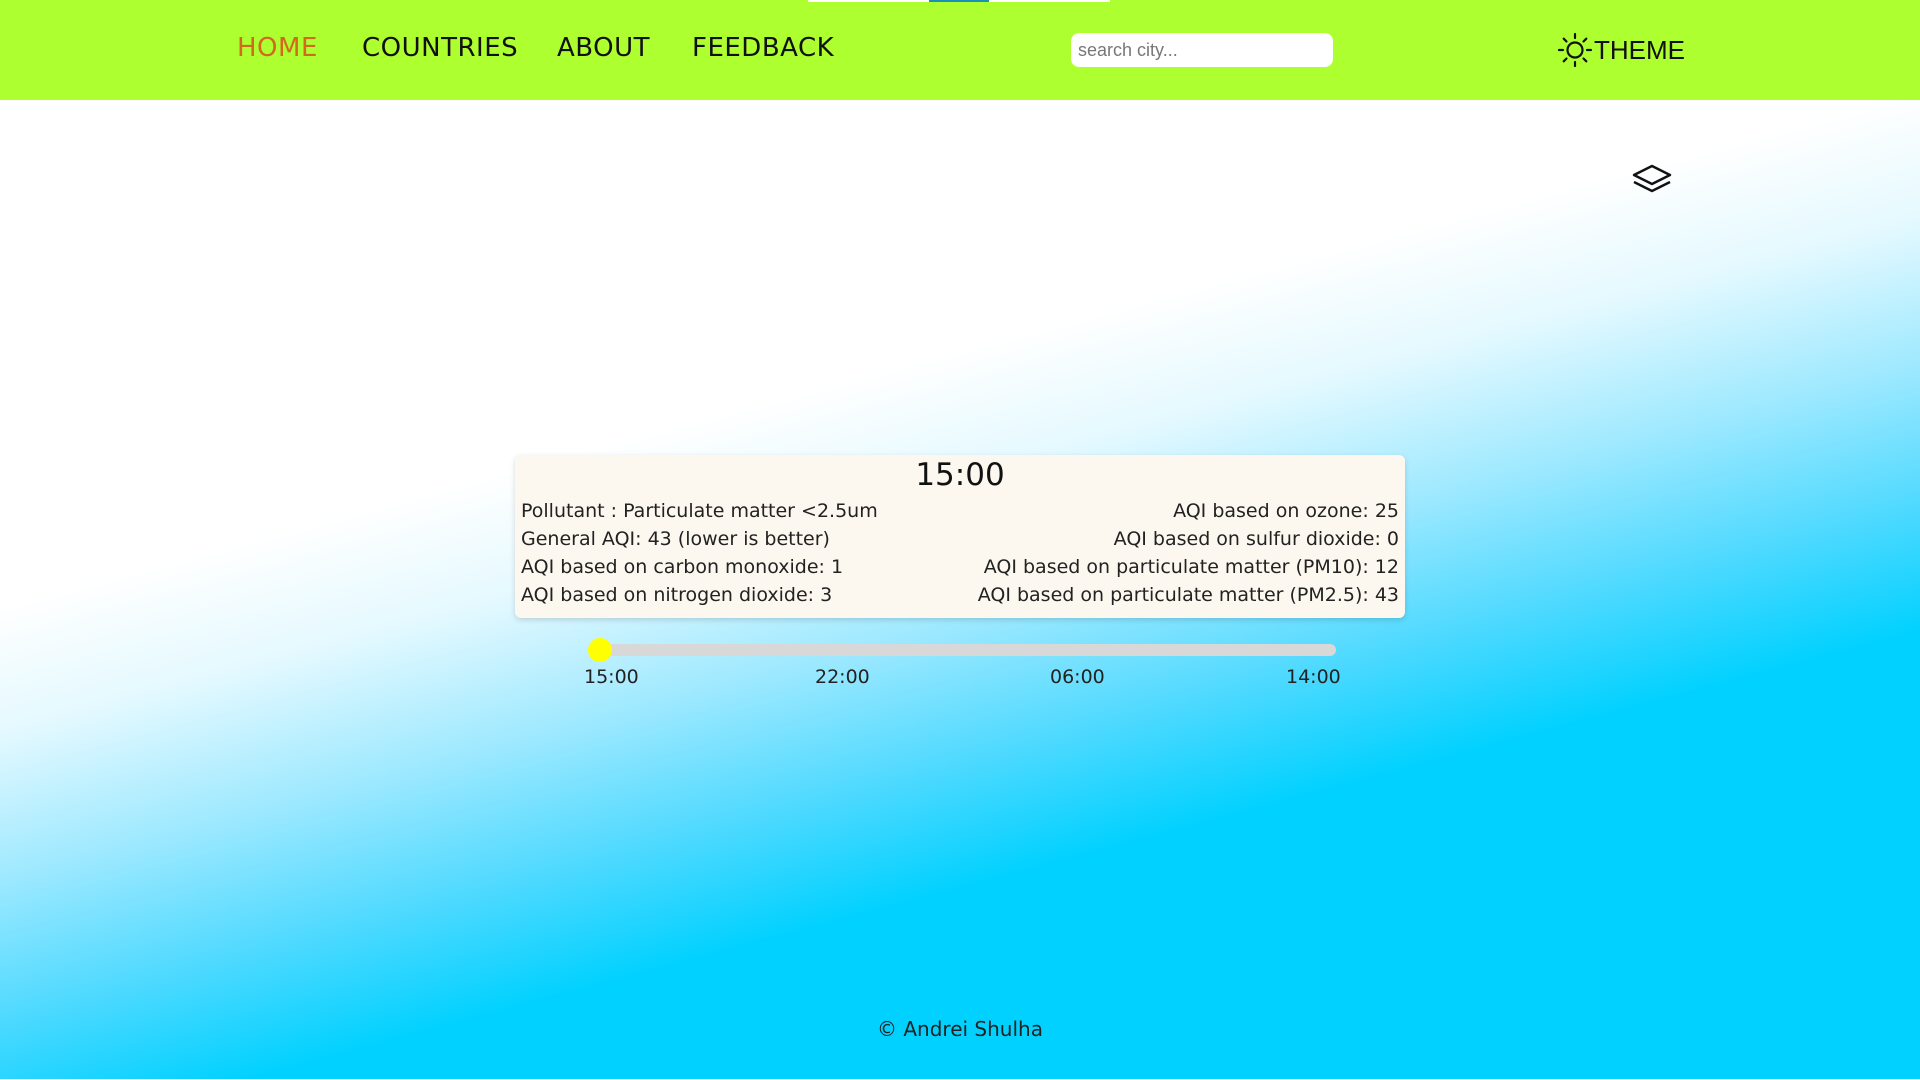 The height and width of the screenshot is (1080, 1920). I want to click on layers-icon, so click(1652, 178).